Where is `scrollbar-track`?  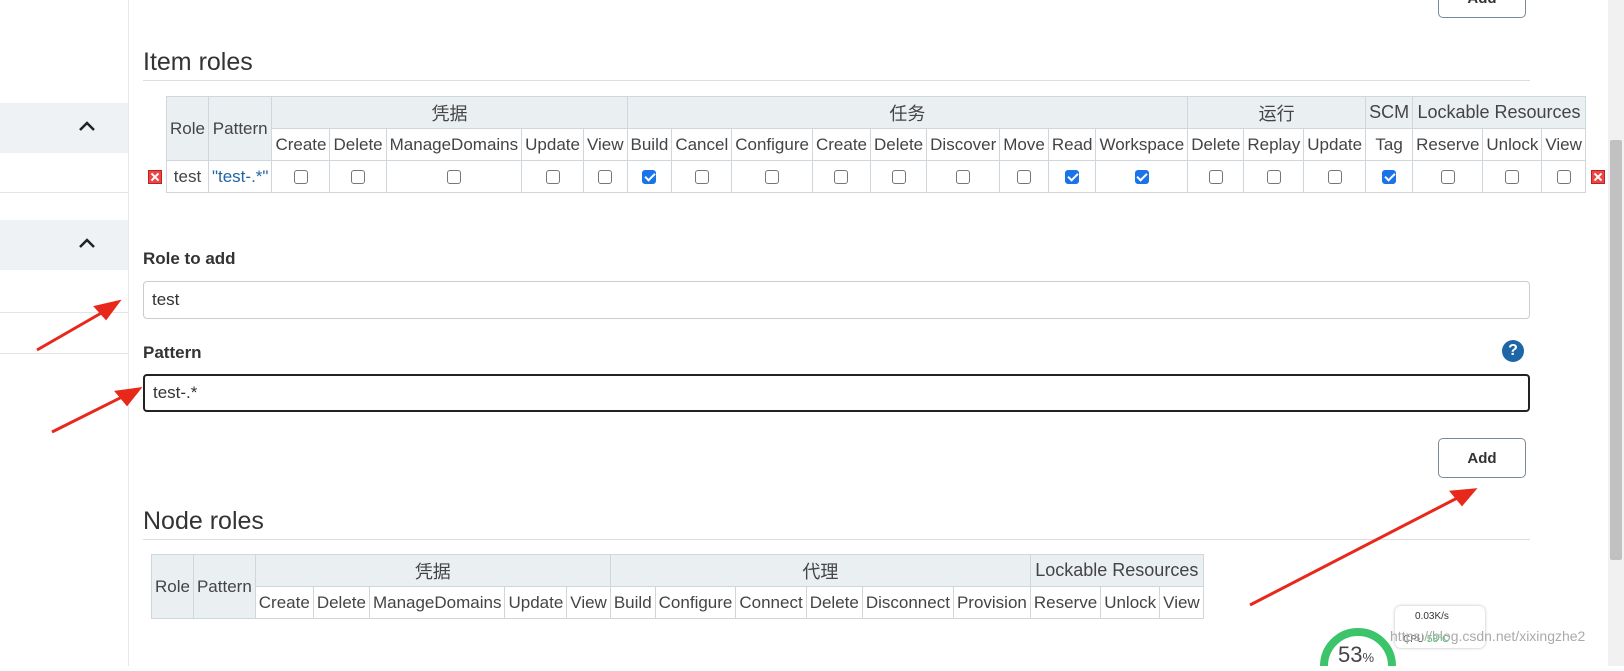
scrollbar-track is located at coordinates (1616, 333).